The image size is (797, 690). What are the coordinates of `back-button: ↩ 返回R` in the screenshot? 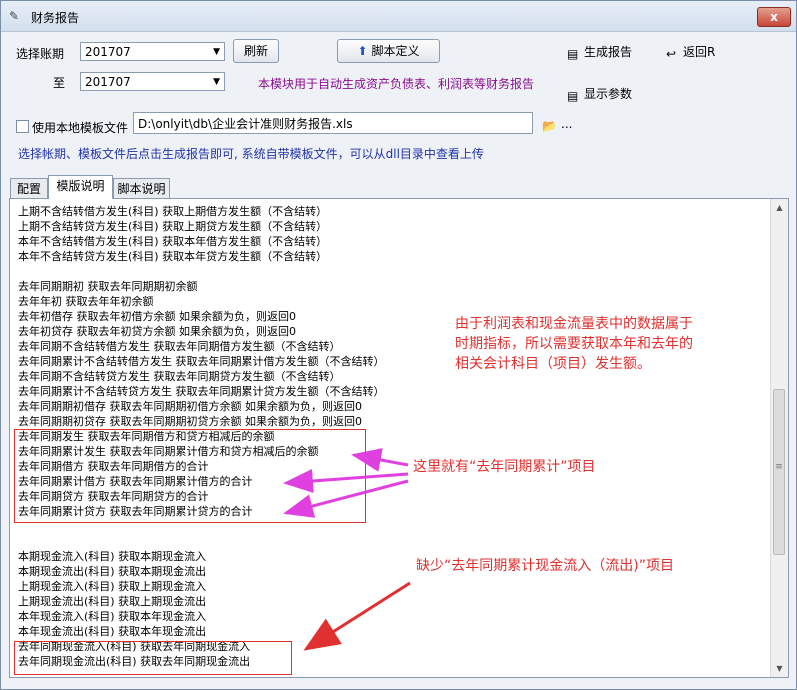 It's located at (690, 52).